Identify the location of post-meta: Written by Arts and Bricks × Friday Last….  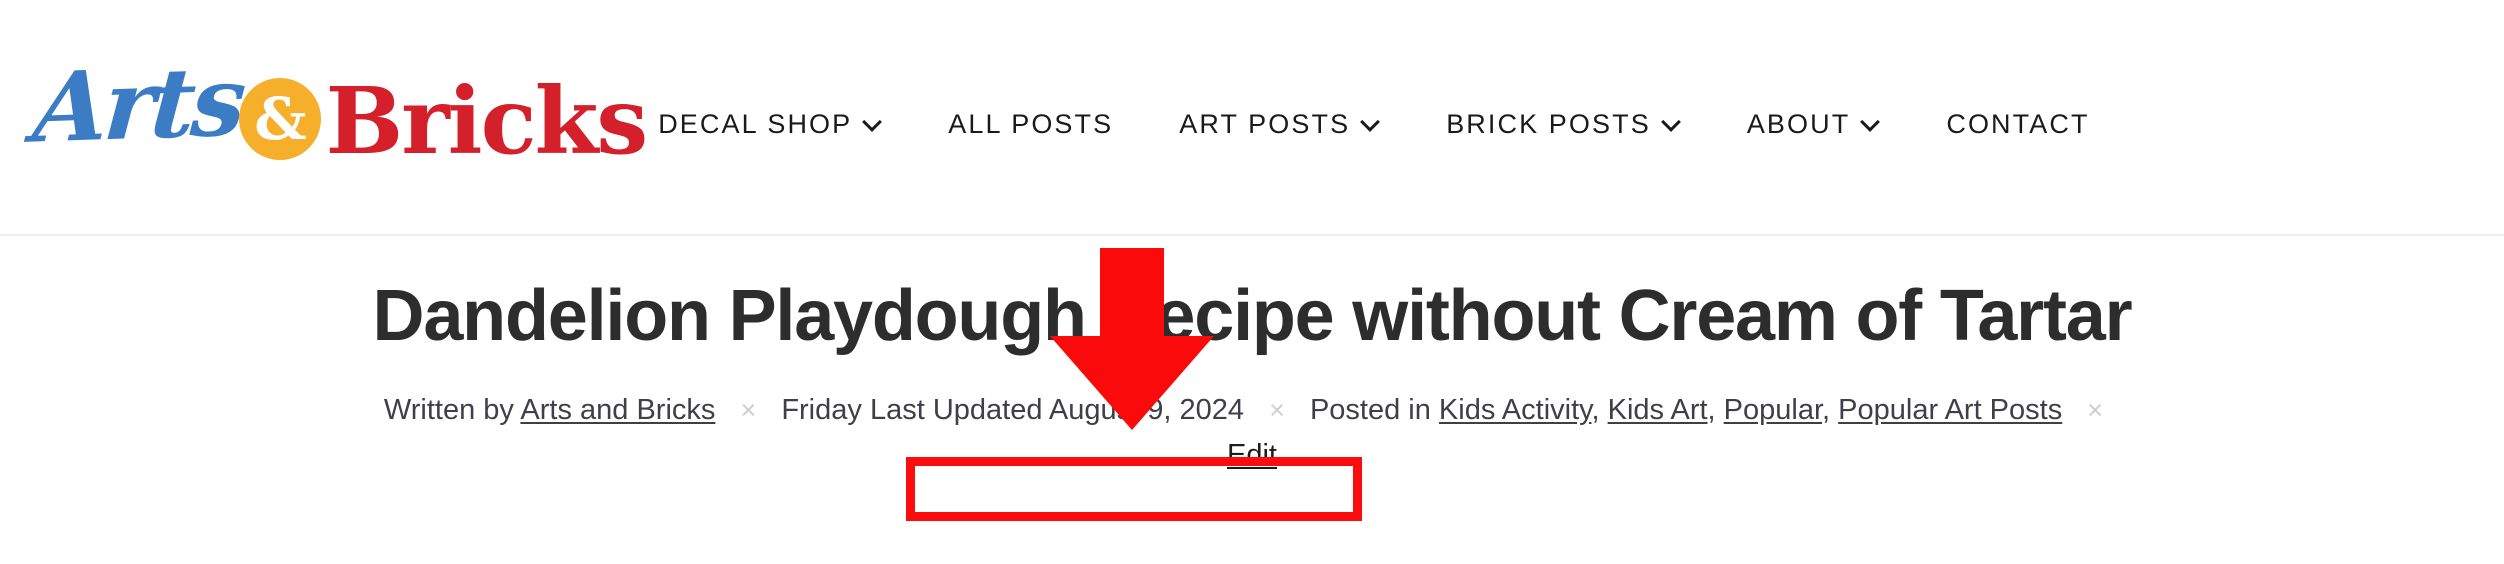
(1252, 410).